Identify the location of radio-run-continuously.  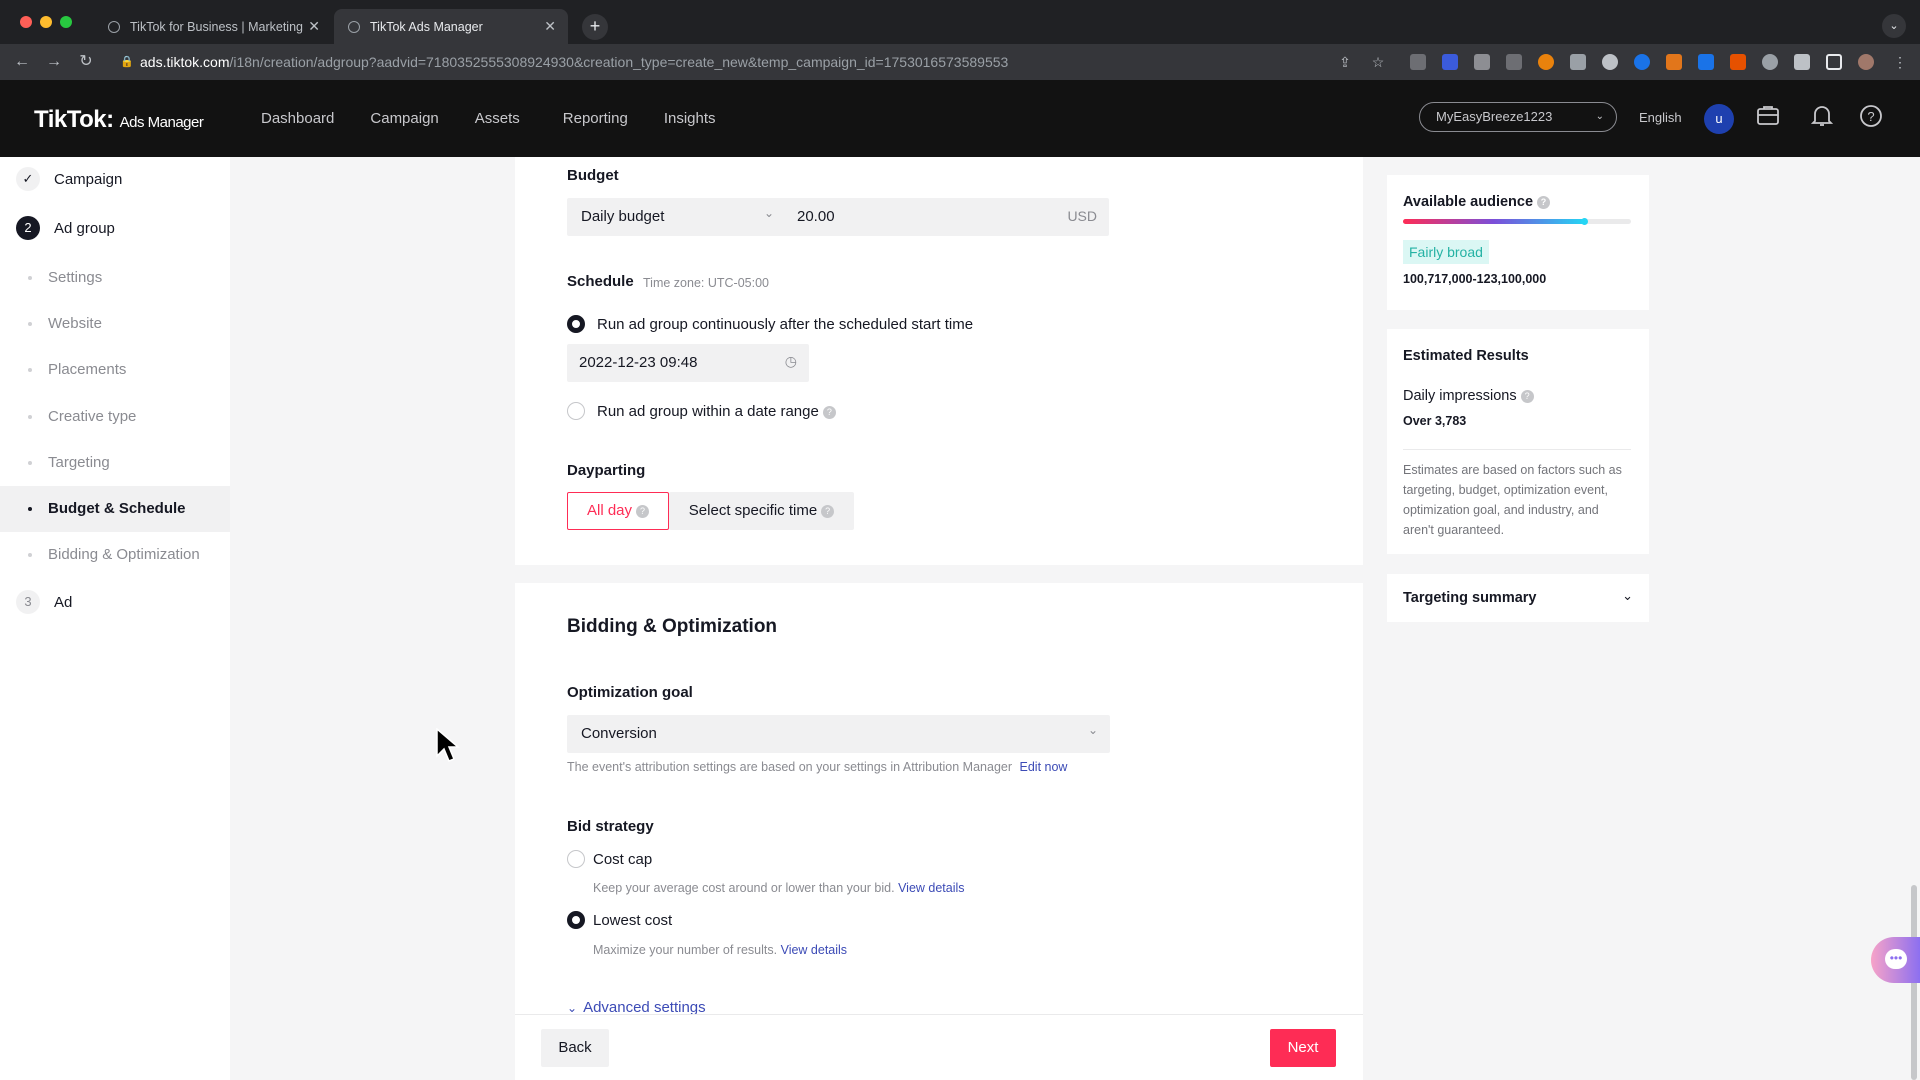
(576, 324).